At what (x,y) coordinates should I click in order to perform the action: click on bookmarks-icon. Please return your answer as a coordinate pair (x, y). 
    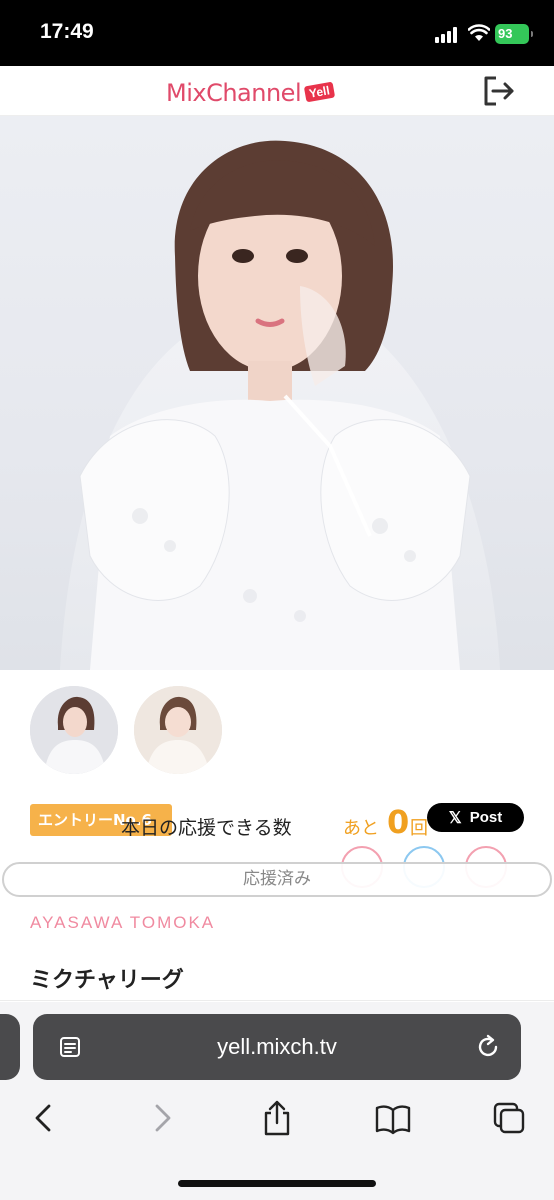
    Looking at the image, I should click on (393, 1118).